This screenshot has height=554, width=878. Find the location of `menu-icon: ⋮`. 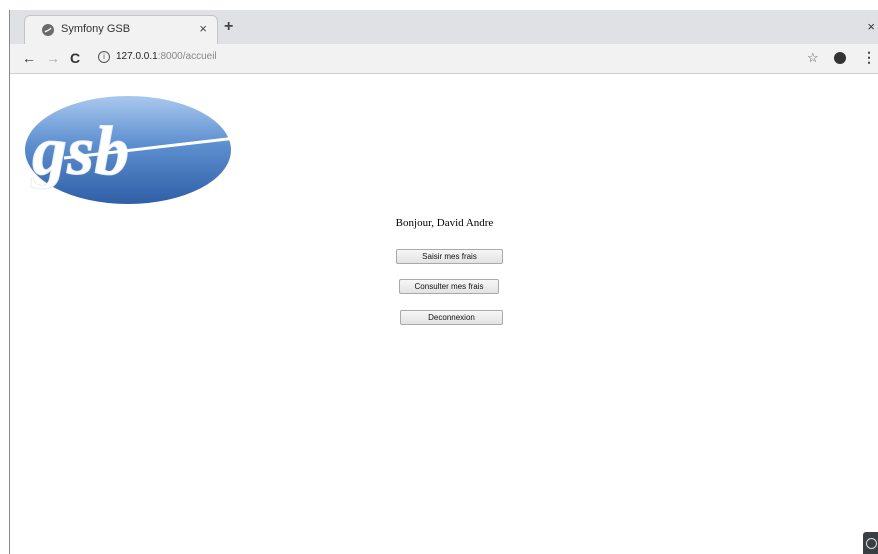

menu-icon: ⋮ is located at coordinates (869, 57).